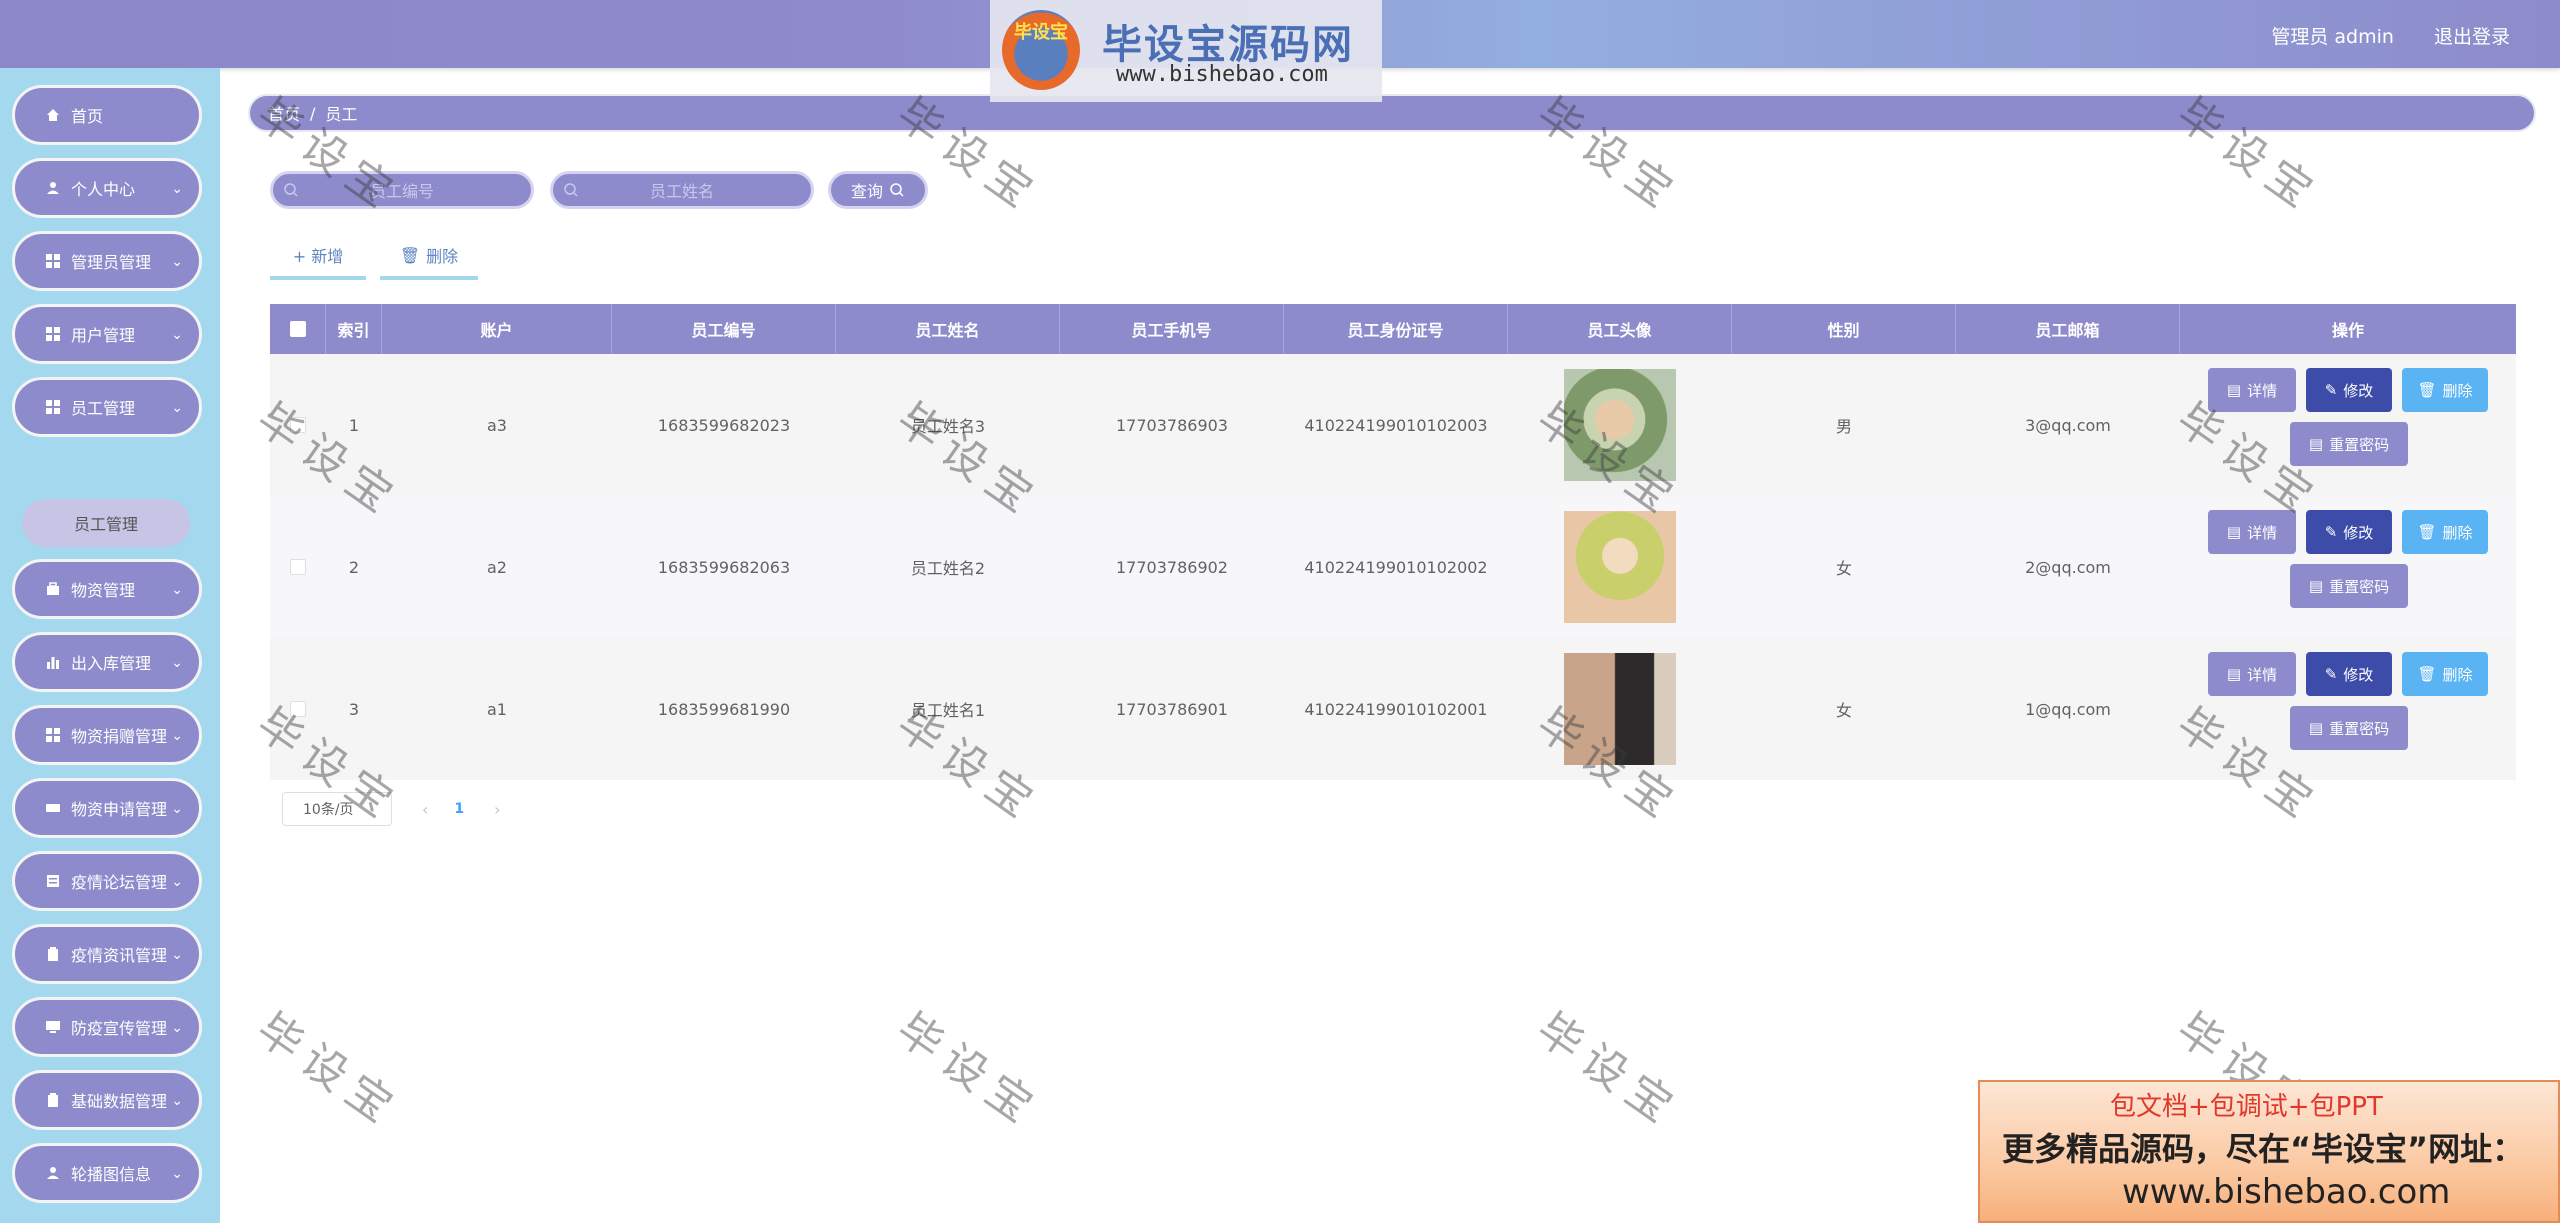 The image size is (2560, 1223). Describe the element at coordinates (354, 567) in the screenshot. I see `cell-index: 2` at that location.